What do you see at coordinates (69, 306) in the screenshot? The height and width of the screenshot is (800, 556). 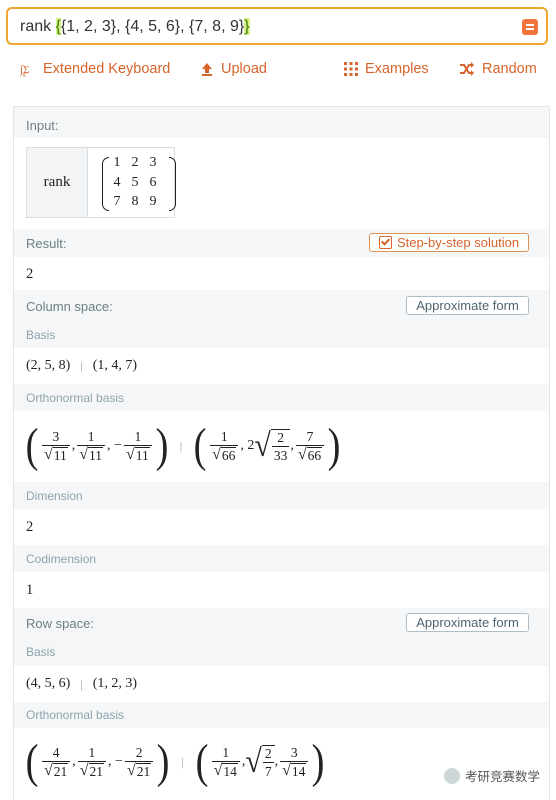 I see `column-space-label: Column space:` at bounding box center [69, 306].